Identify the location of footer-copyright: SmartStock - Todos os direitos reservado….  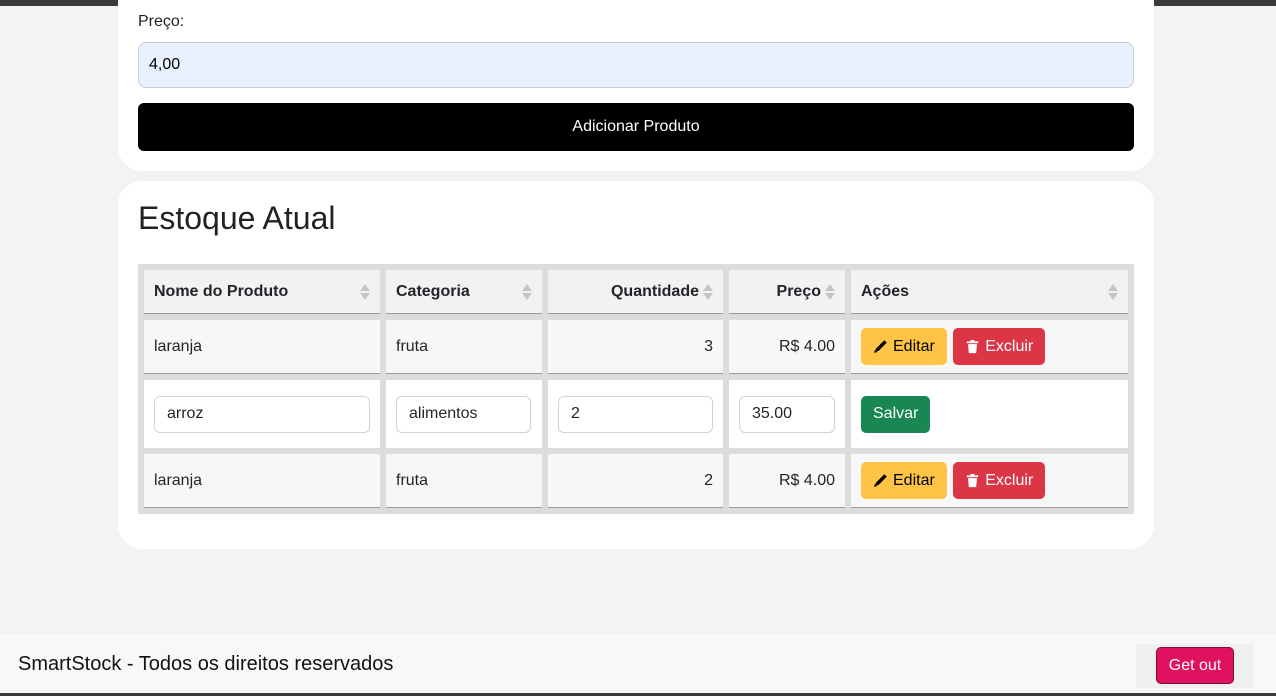
(206, 664).